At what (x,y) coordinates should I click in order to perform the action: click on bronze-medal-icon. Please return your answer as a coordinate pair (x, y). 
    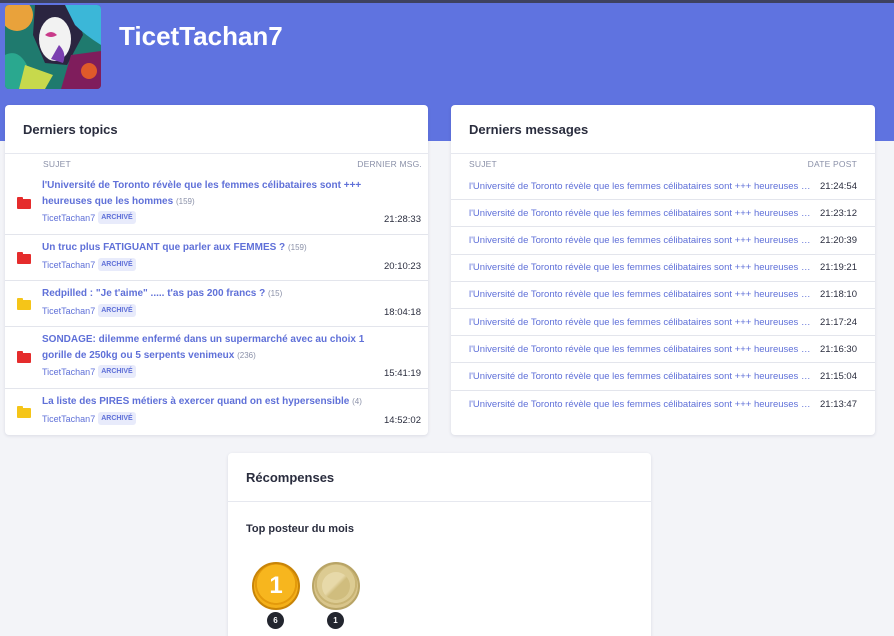
    Looking at the image, I should click on (336, 586).